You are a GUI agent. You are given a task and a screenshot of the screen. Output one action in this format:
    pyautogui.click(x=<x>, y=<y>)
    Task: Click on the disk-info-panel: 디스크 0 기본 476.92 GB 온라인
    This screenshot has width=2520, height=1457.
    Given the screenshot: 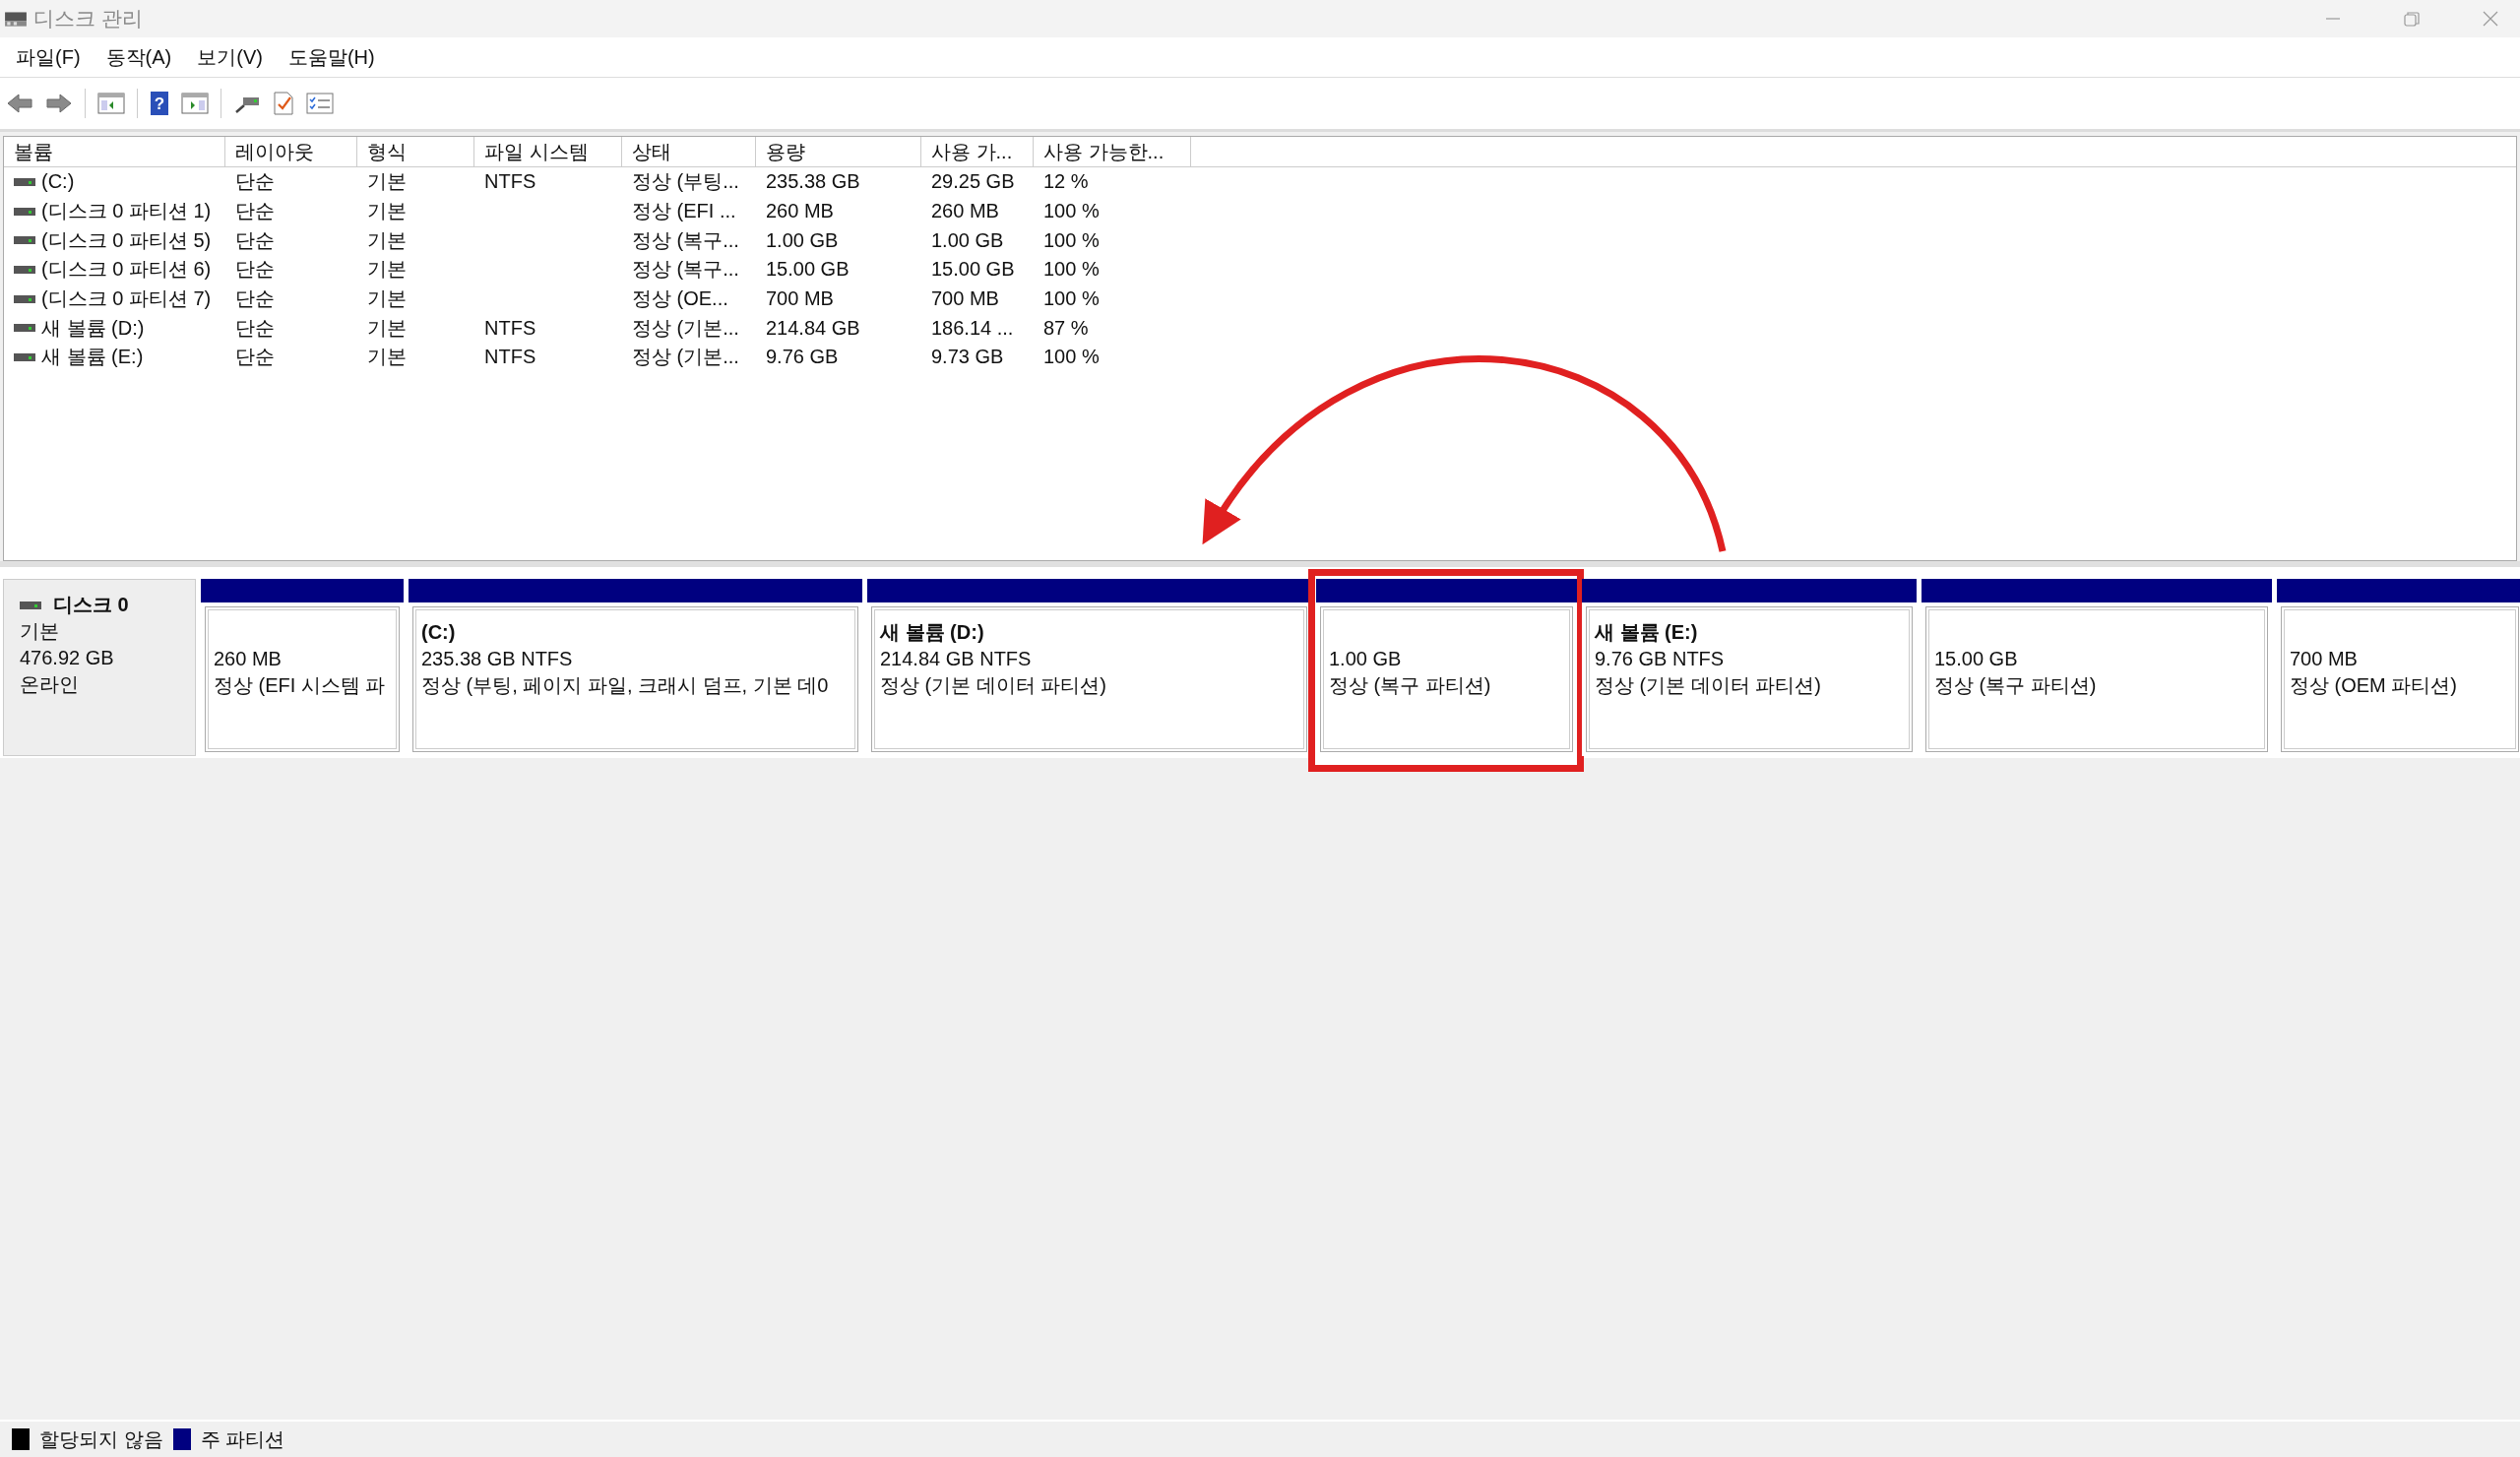 What is the action you would take?
    pyautogui.click(x=99, y=667)
    